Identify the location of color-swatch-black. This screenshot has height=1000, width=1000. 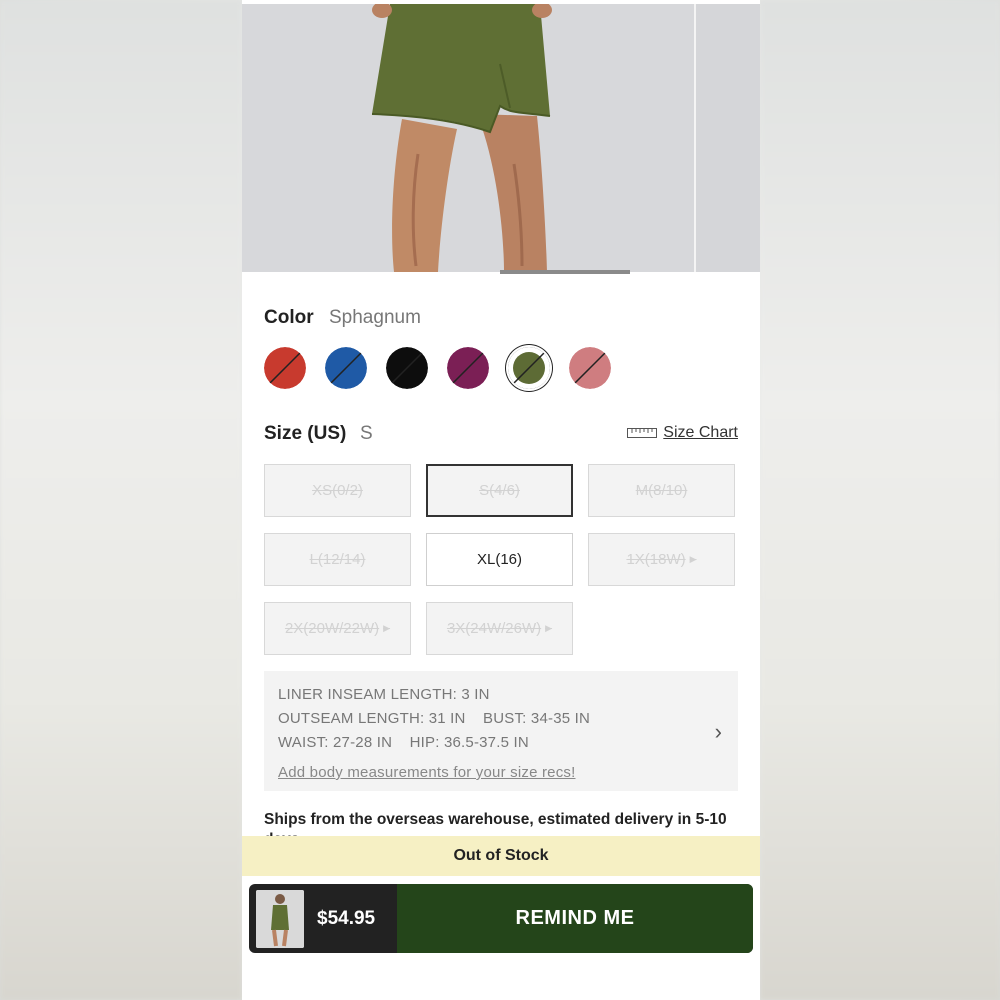
(407, 368).